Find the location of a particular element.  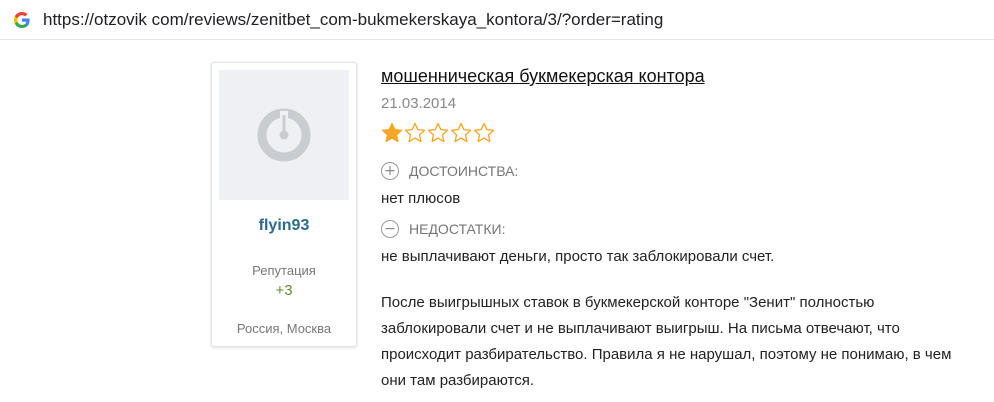

rating-stars is located at coordinates (438, 133).